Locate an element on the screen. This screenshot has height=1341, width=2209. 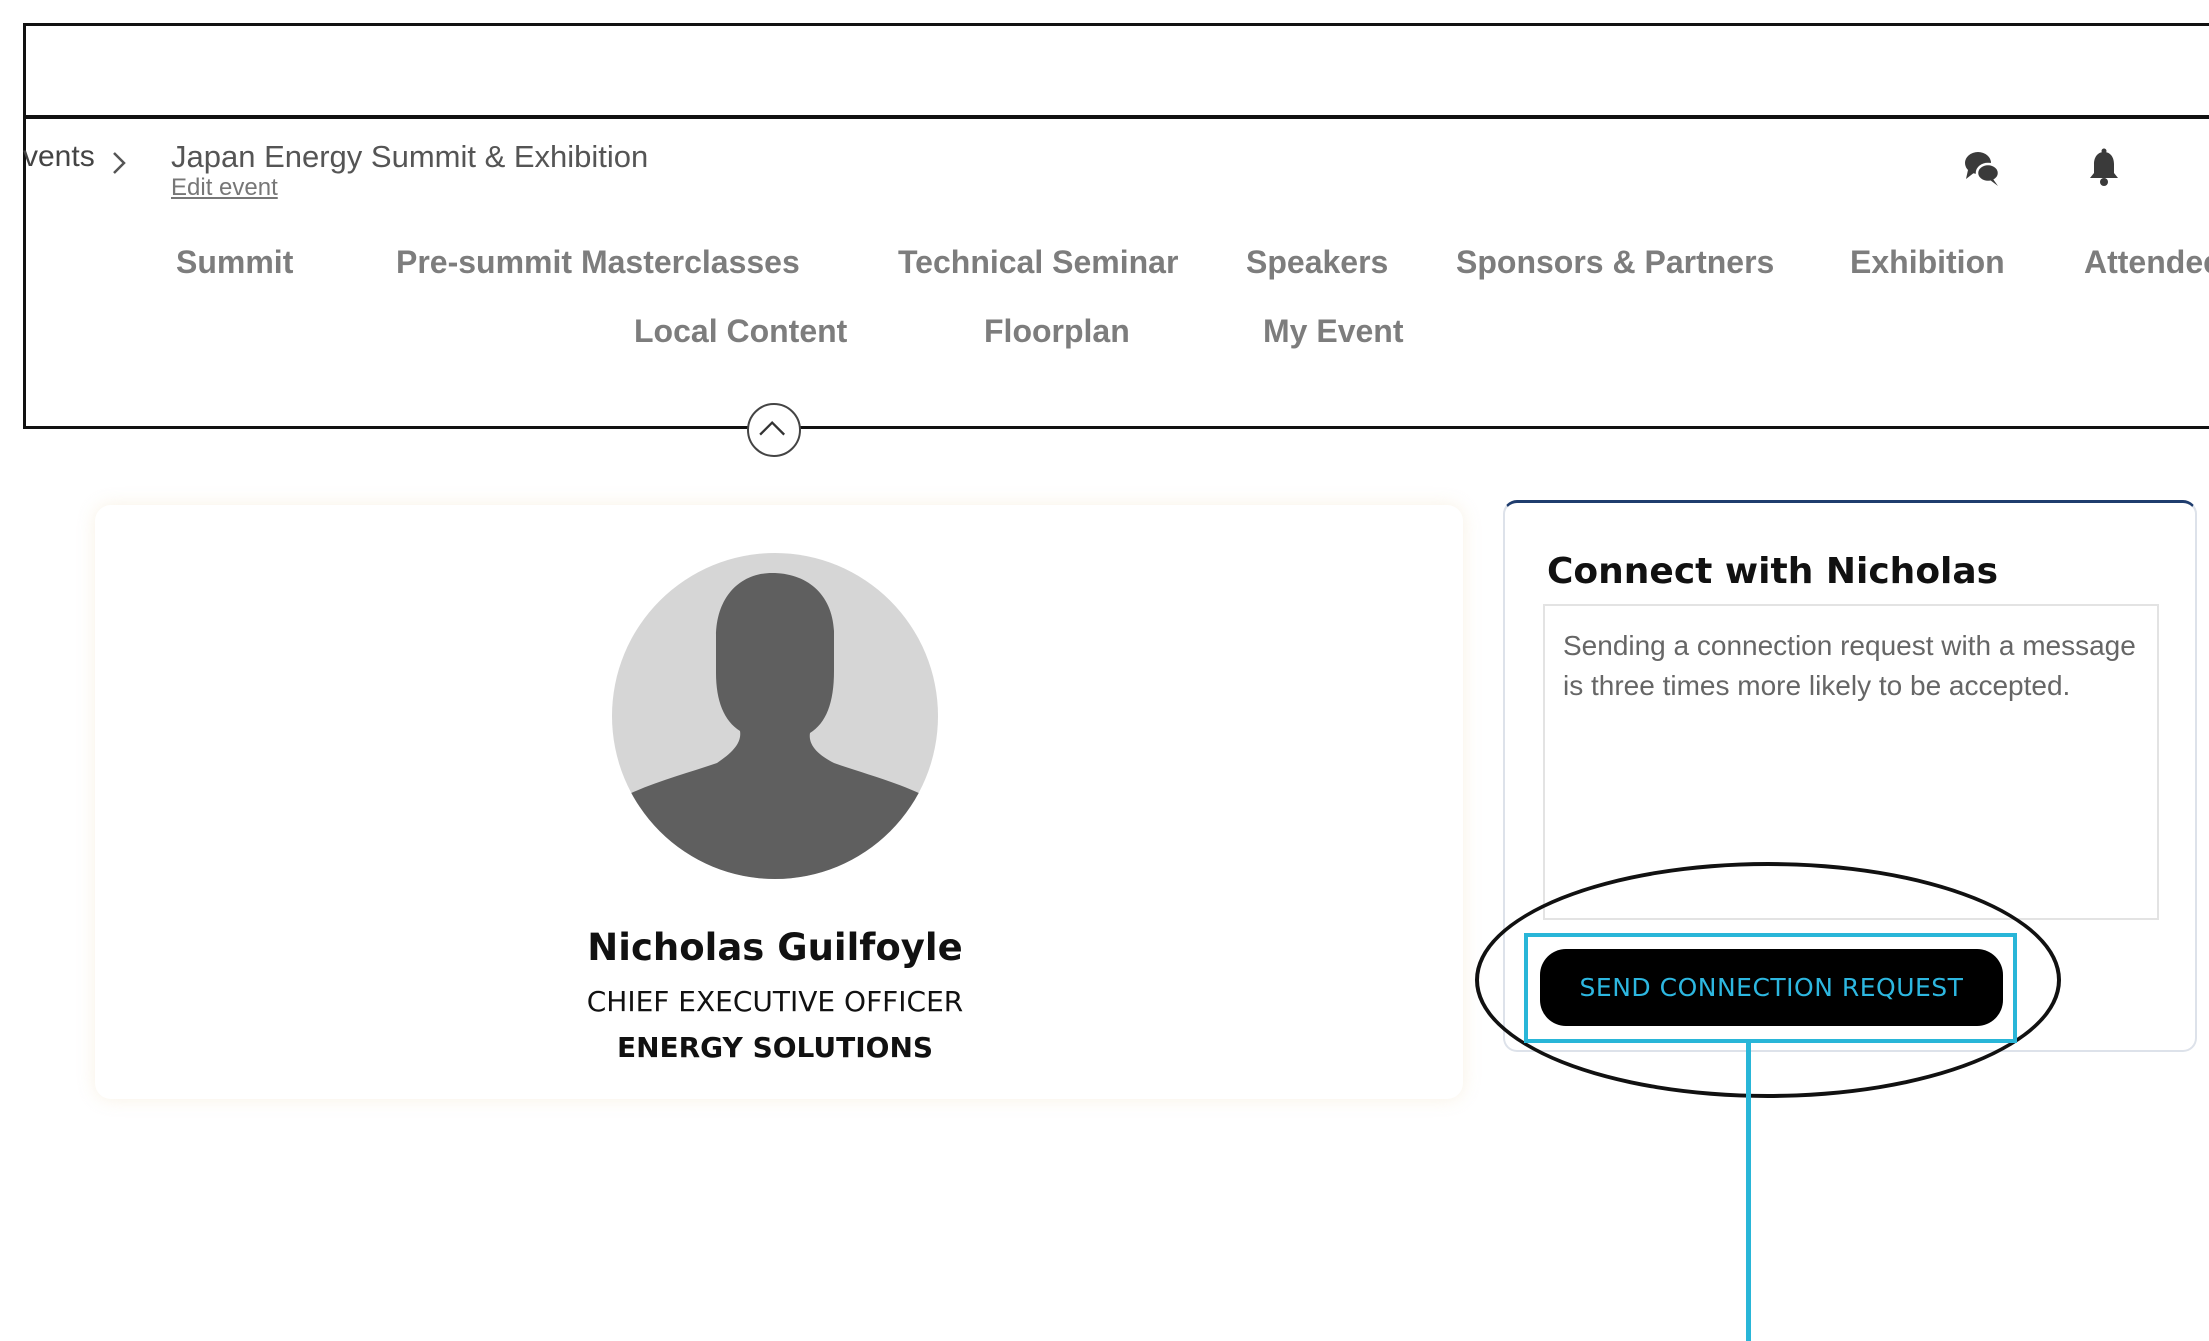
chevron-up-icon is located at coordinates (772, 428).